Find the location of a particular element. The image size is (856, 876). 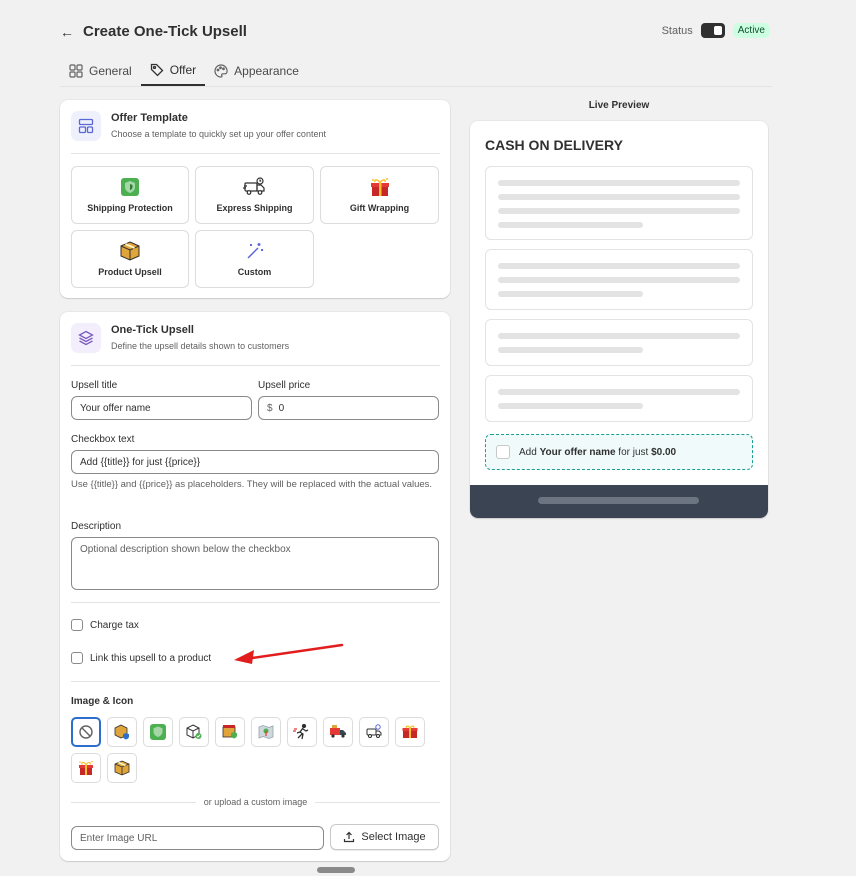

charge-tax-checkbox is located at coordinates (77, 625).